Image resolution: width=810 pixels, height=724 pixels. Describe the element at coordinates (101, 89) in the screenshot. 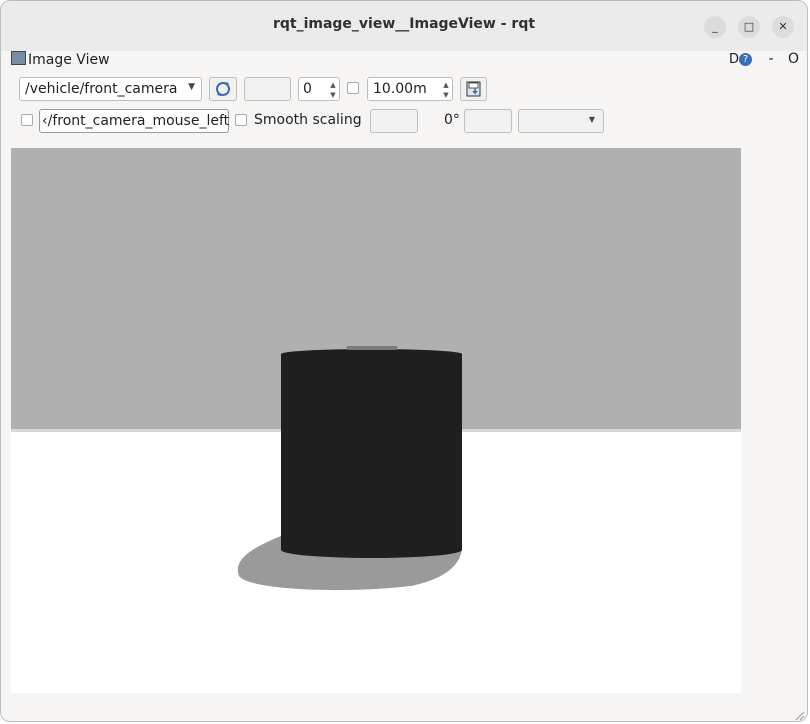

I see `topic-value: /vehicle/front_camera` at that location.